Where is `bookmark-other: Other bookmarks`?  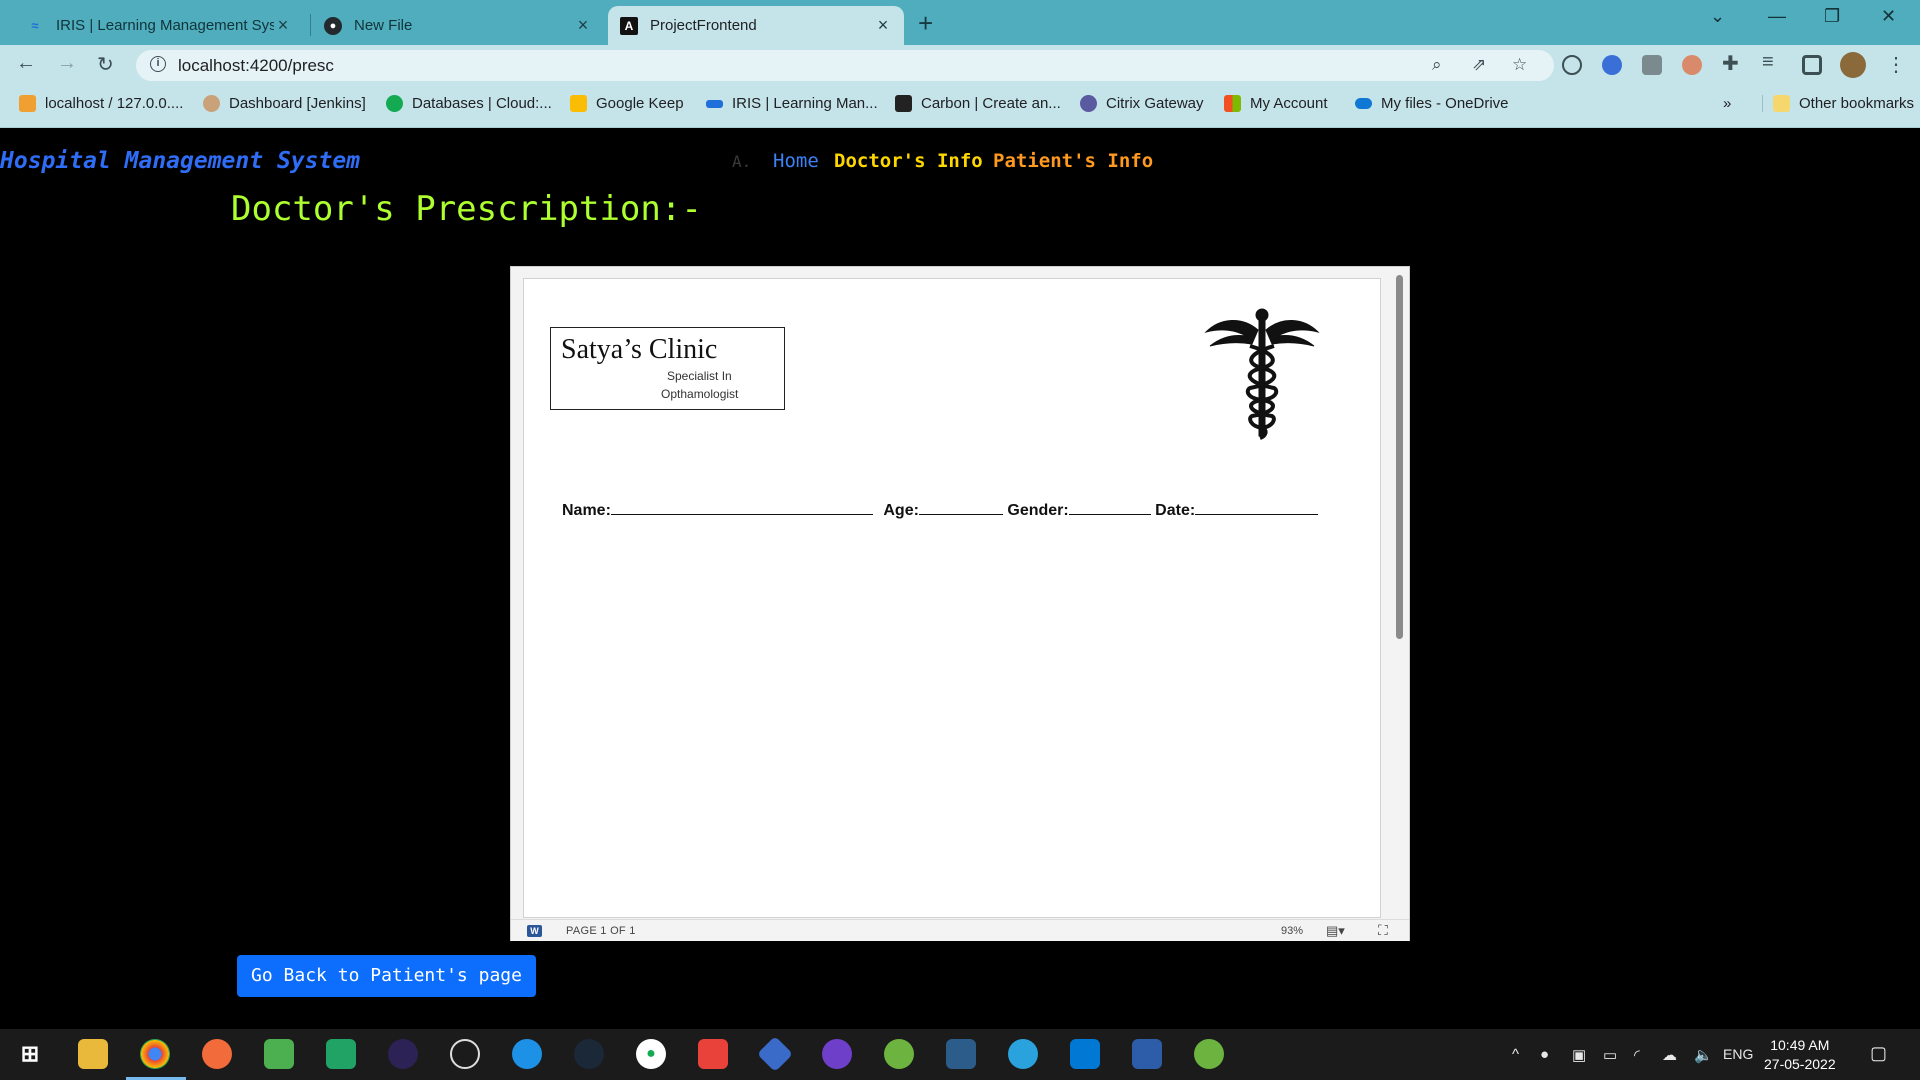
bookmark-other: Other bookmarks is located at coordinates (1838, 103).